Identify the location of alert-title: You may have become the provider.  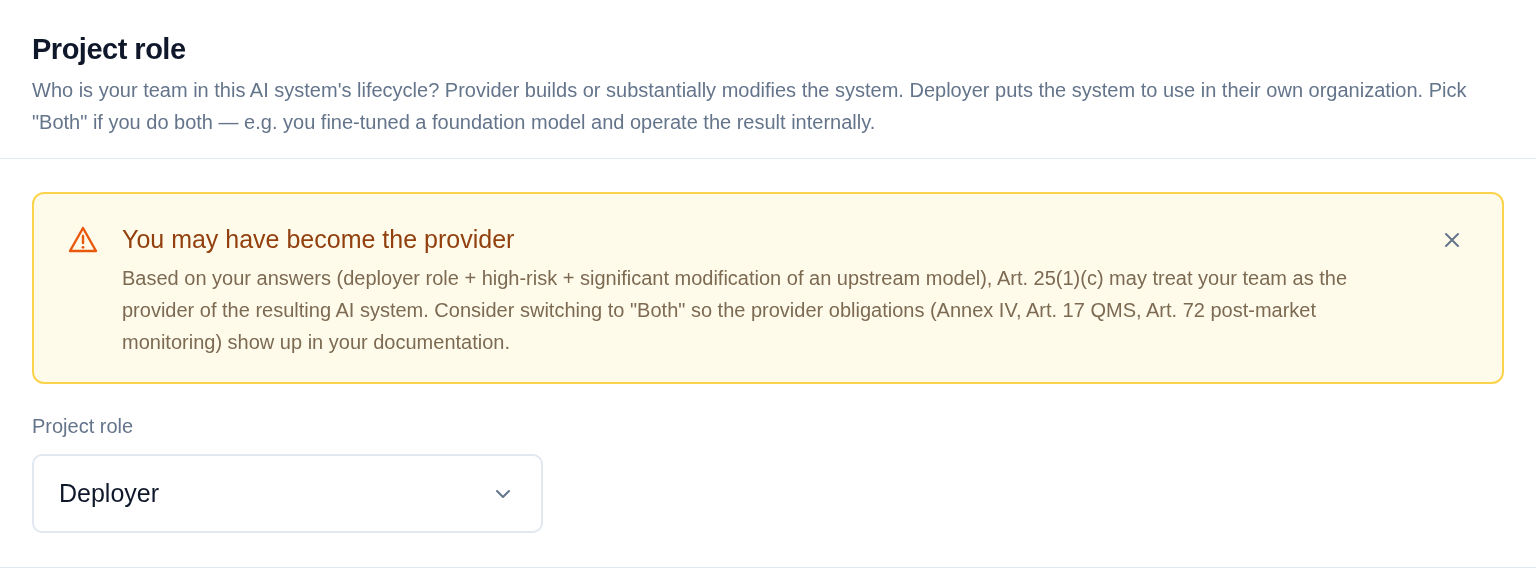
(319, 239).